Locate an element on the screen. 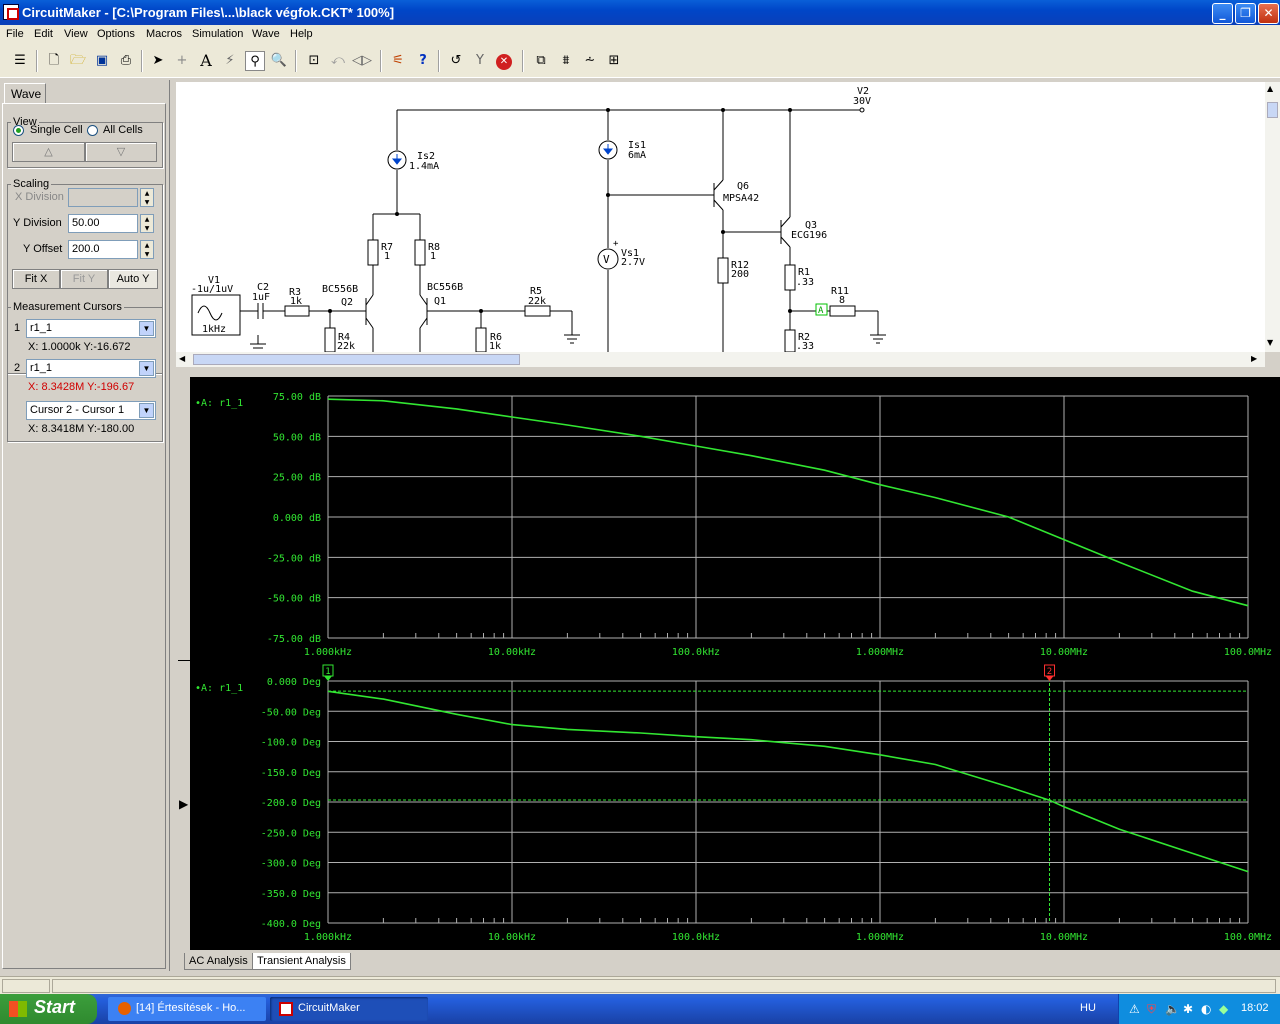 The width and height of the screenshot is (1280, 1024). menu-wave: Wave is located at coordinates (266, 34).